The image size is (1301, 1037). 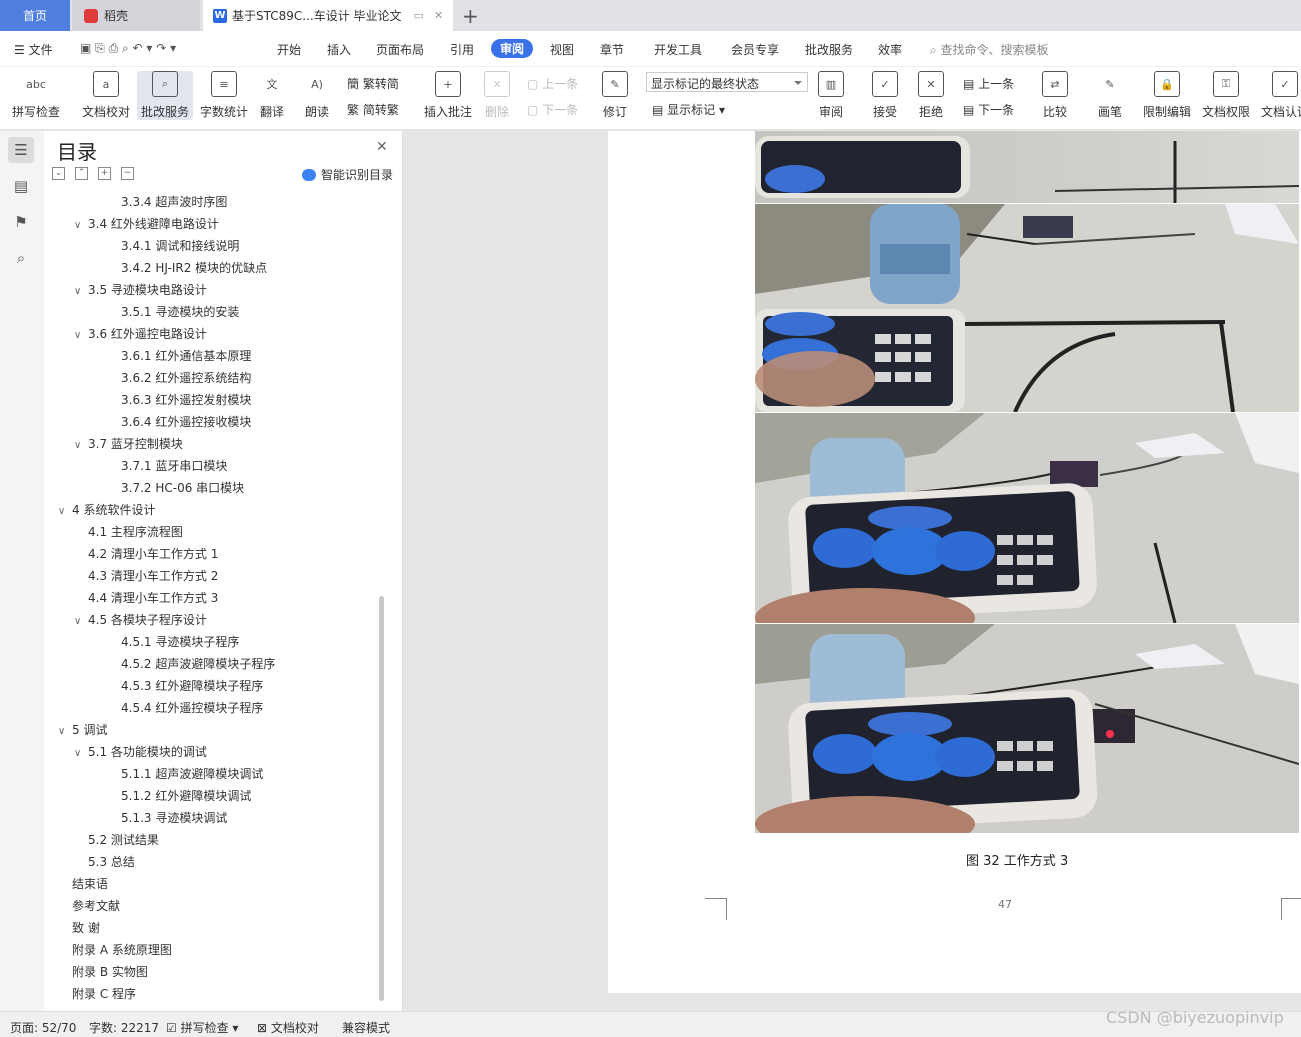 What do you see at coordinates (81, 173) in the screenshot?
I see `collapse-up-icon: ⌃` at bounding box center [81, 173].